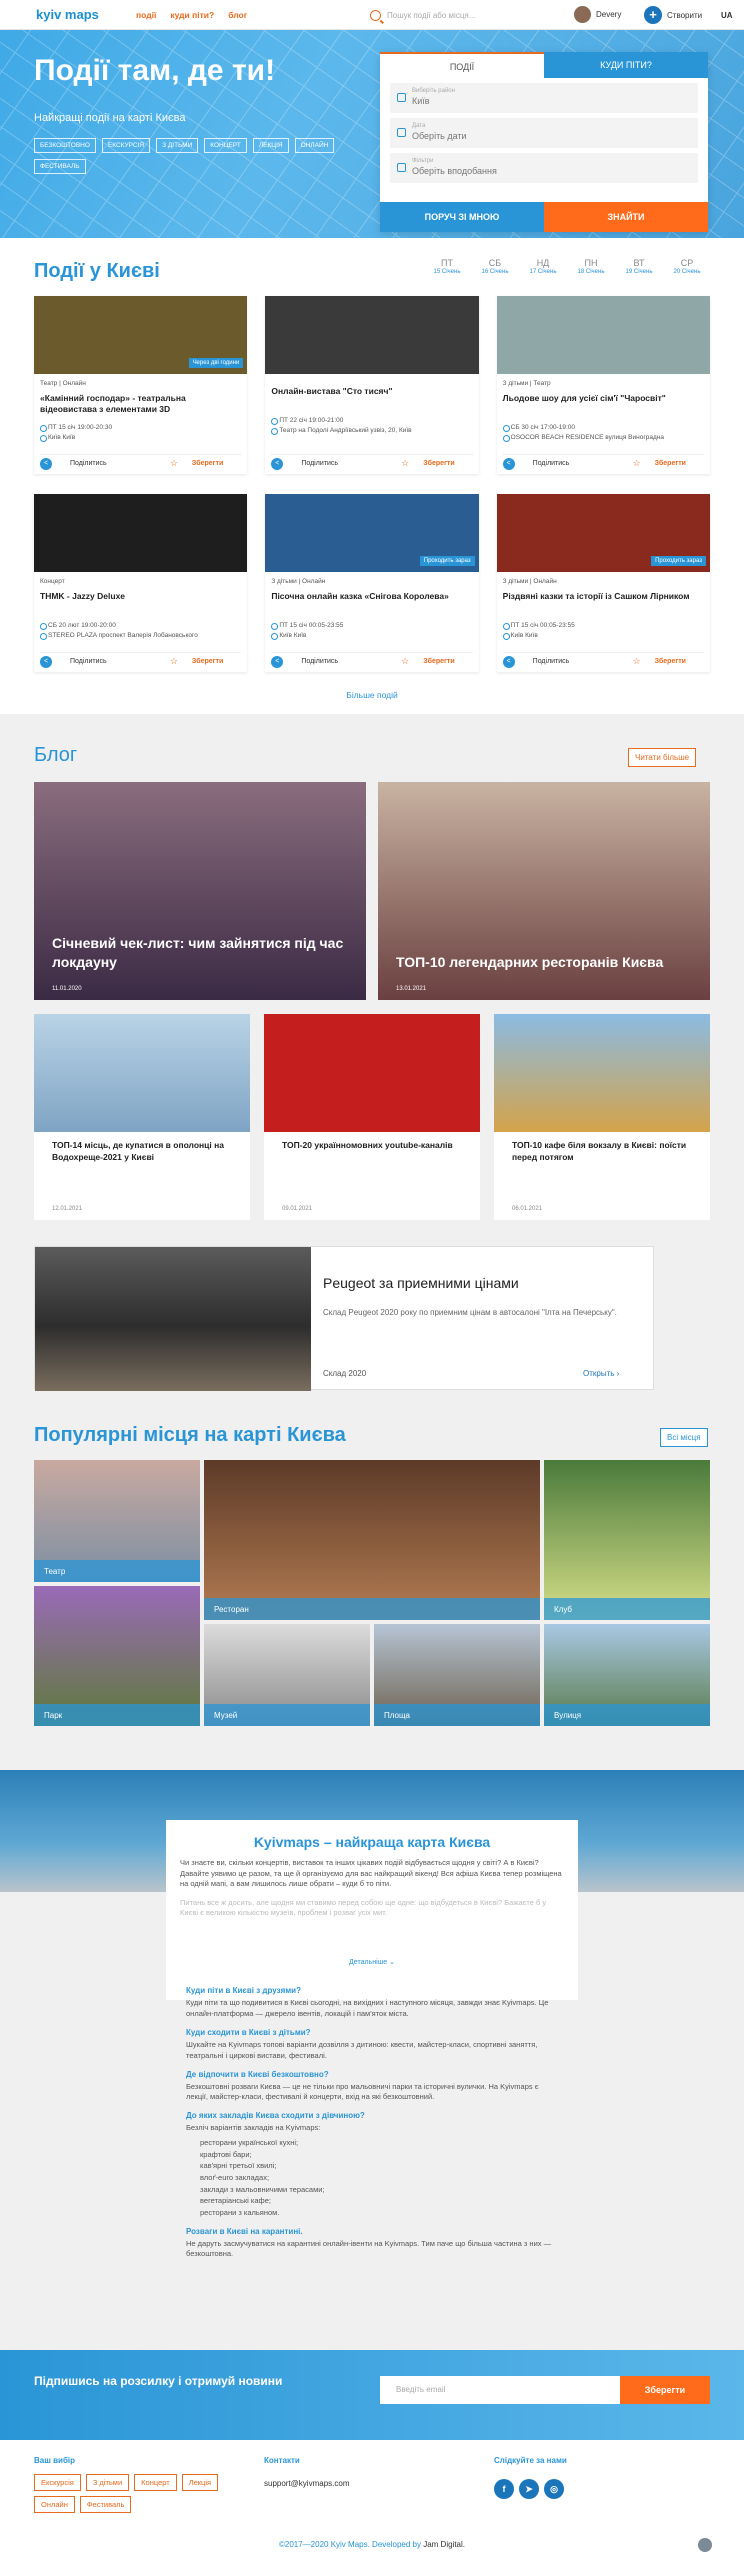 This screenshot has width=744, height=2560. Describe the element at coordinates (146, 15) in the screenshot. I see `nav-events: події` at that location.